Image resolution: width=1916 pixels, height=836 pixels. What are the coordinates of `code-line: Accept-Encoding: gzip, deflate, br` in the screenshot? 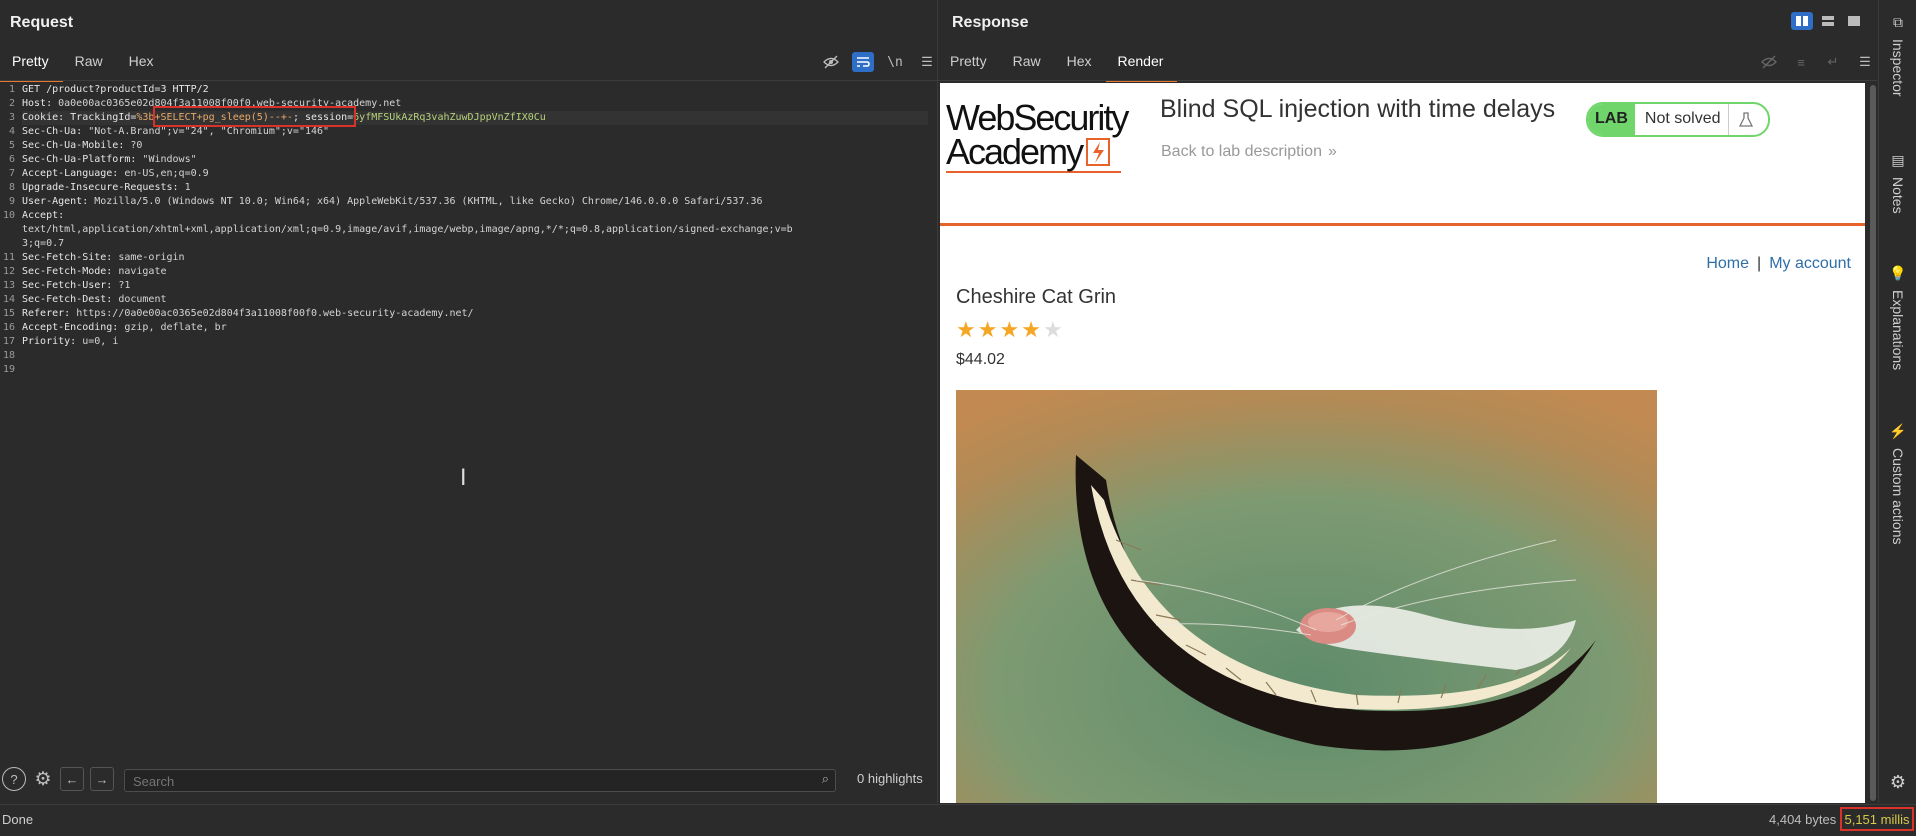 It's located at (475, 328).